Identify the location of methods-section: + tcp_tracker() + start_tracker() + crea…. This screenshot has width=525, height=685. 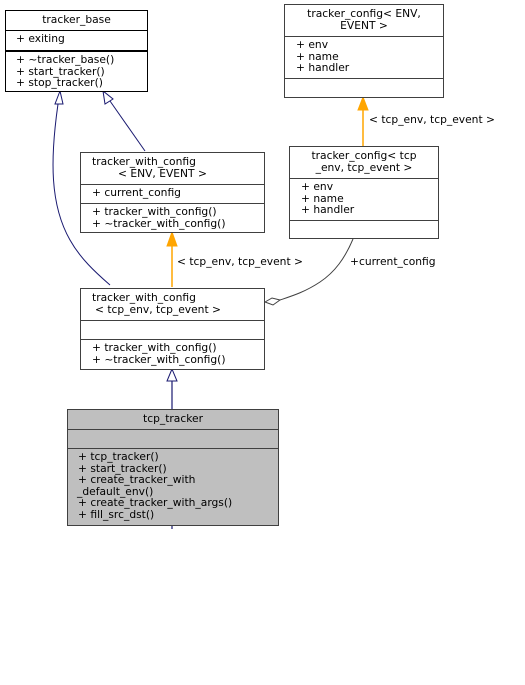
(173, 484).